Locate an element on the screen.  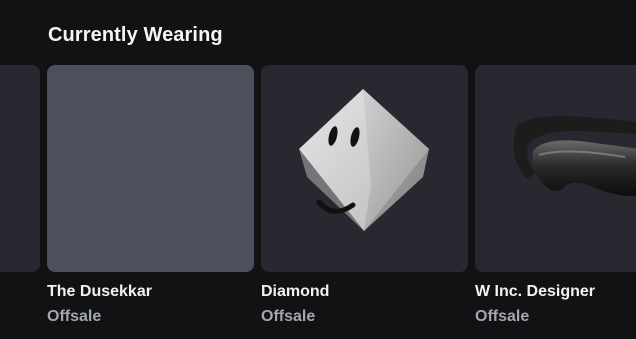
diamond-head-icon is located at coordinates (364, 160).